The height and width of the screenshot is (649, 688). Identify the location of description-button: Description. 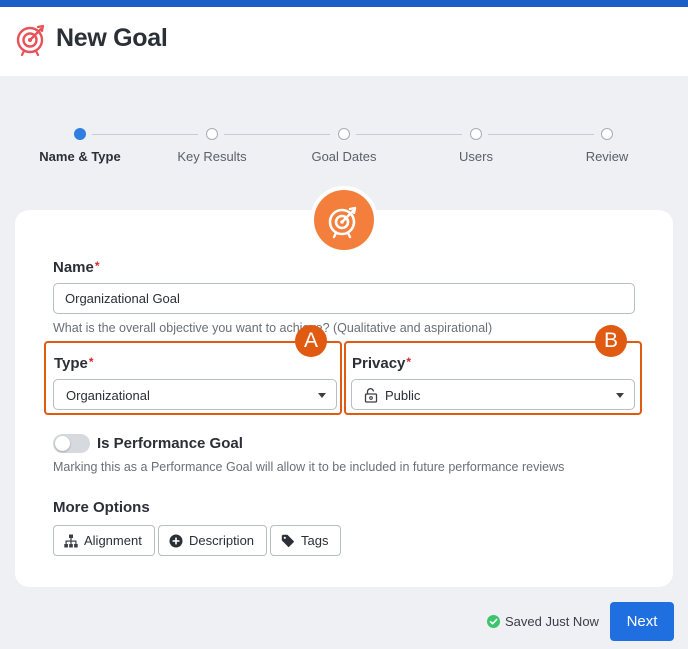
(212, 540).